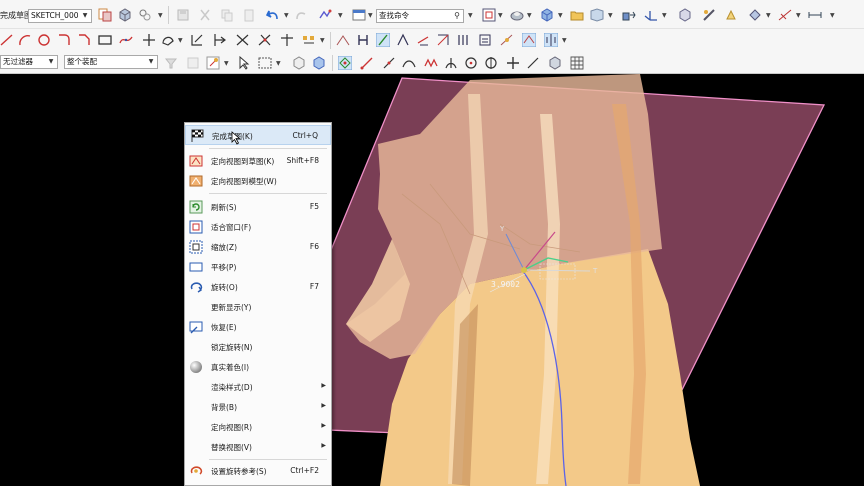 The width and height of the screenshot is (864, 486). I want to click on dimension-icon, so click(785, 15).